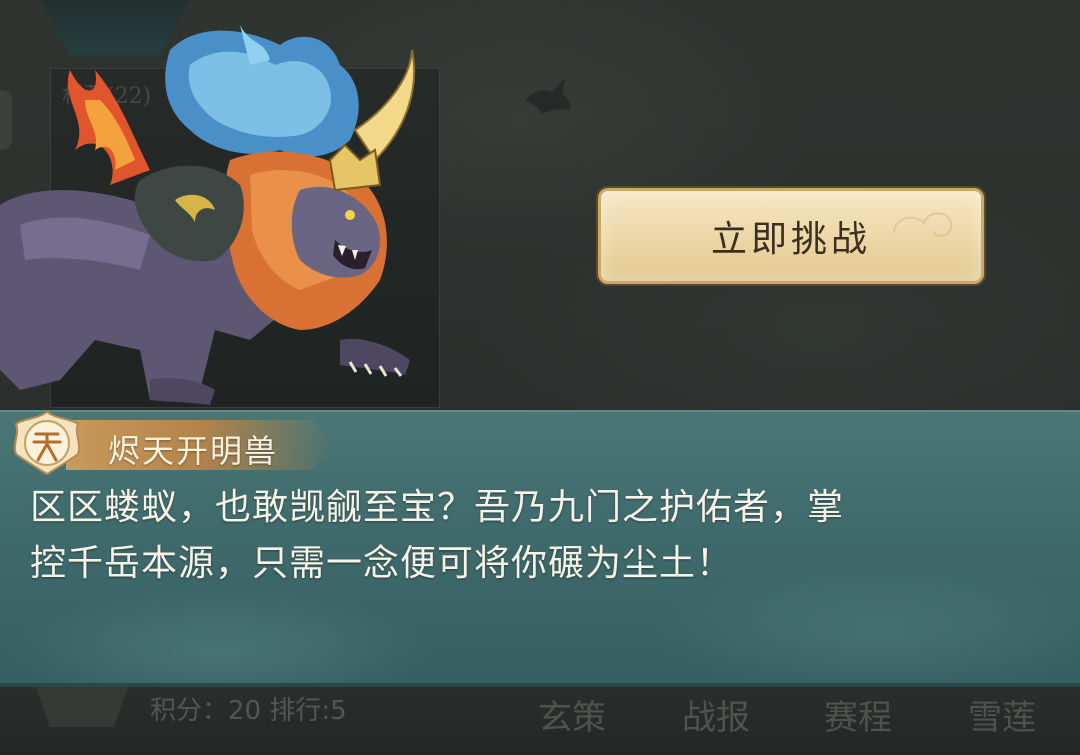  I want to click on tian-emblem-icon, so click(47, 443).